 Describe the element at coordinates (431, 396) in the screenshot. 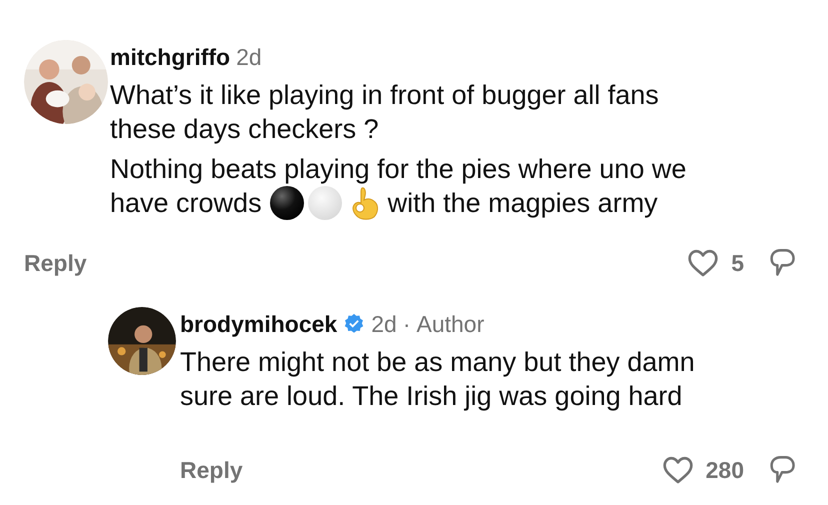

I see `comment-text: sure are loud. The Irish jig was going hard` at that location.